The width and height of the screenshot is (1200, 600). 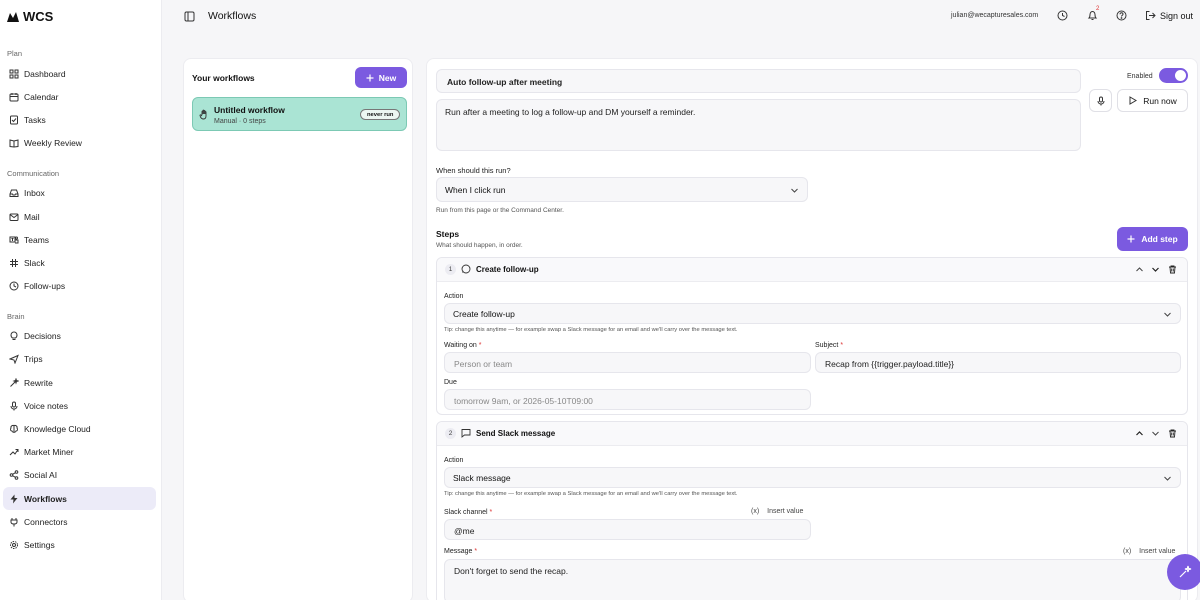 I want to click on sidebar-item-label: Trips, so click(x=33, y=359).